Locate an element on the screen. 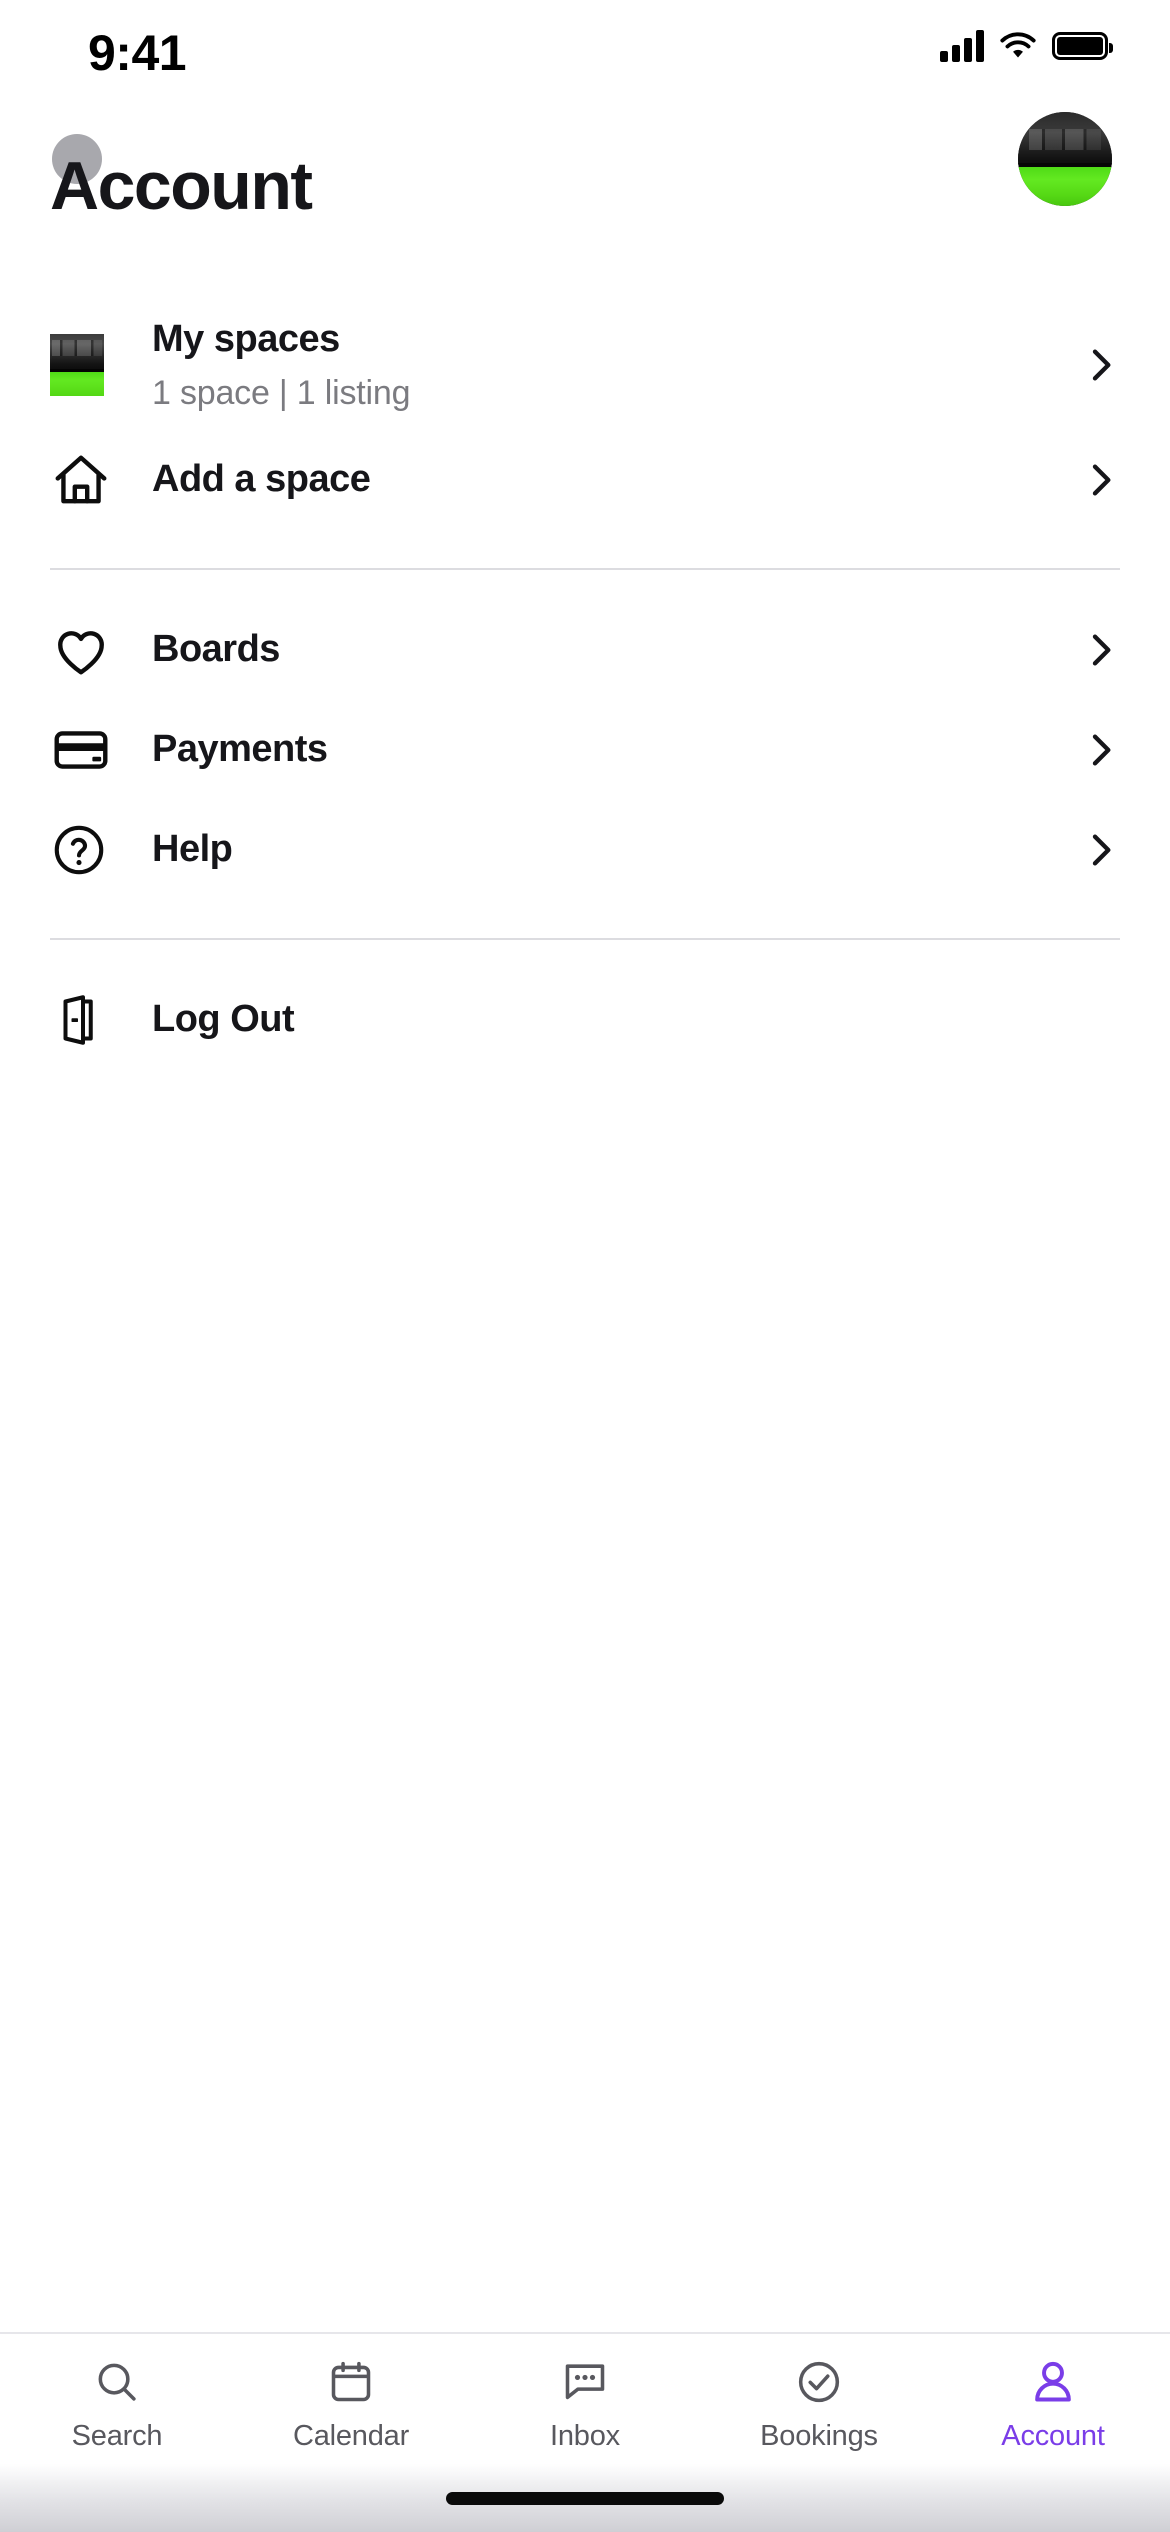 This screenshot has width=1170, height=2532. tab-search: Search is located at coordinates (117, 2404).